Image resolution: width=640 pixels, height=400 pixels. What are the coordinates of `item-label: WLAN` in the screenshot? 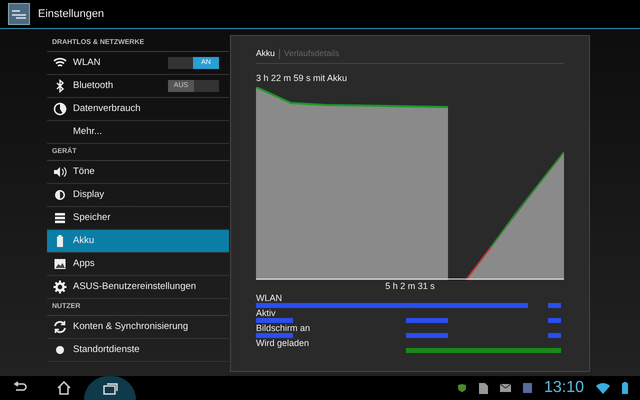 It's located at (87, 63).